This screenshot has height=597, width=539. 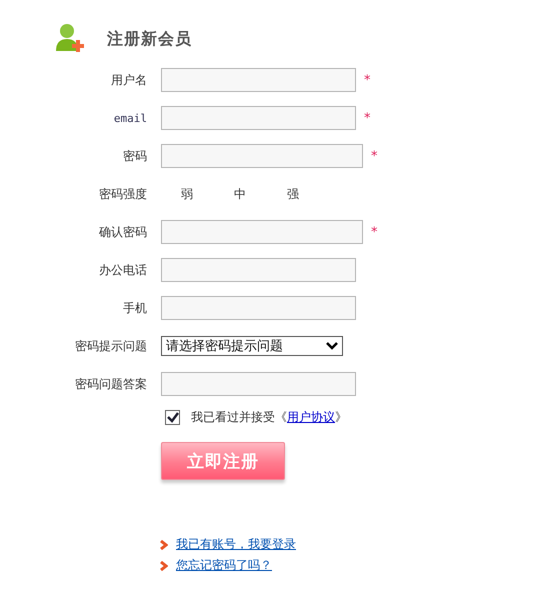 What do you see at coordinates (122, 194) in the screenshot?
I see `field-label: 密码强度` at bounding box center [122, 194].